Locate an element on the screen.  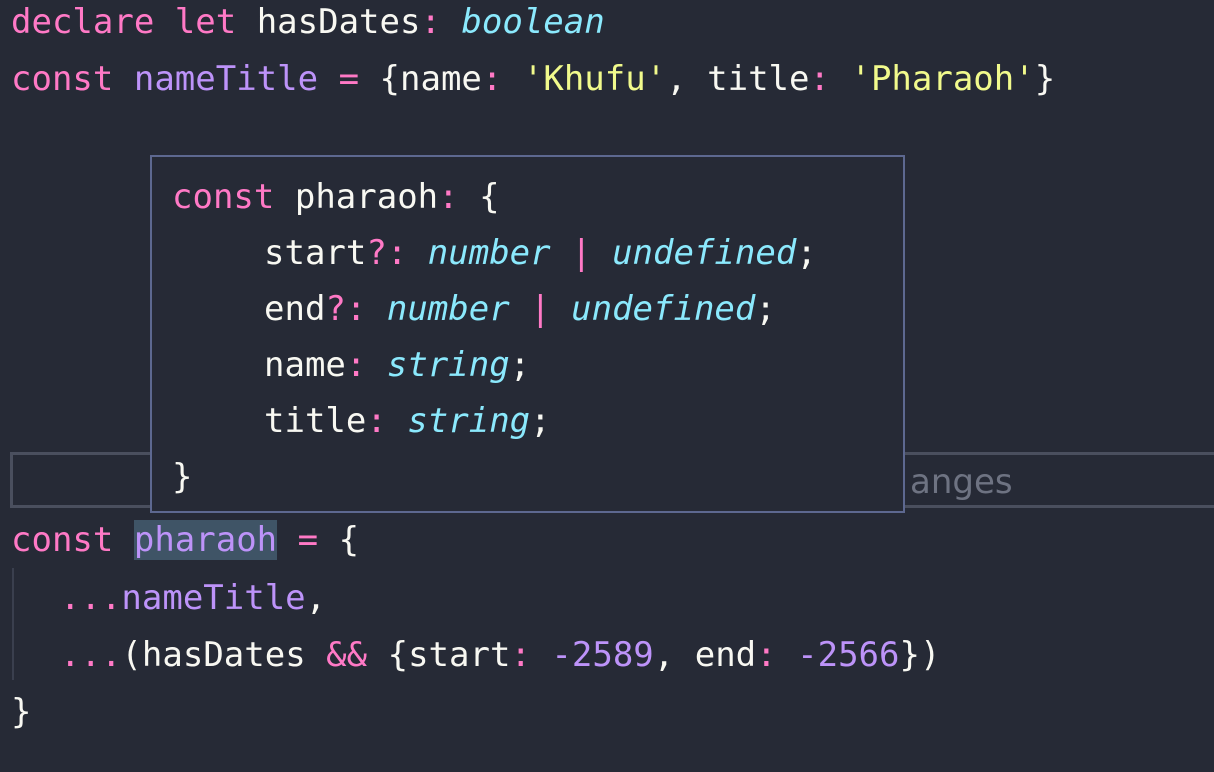
number-end: -2566 is located at coordinates (848, 655).